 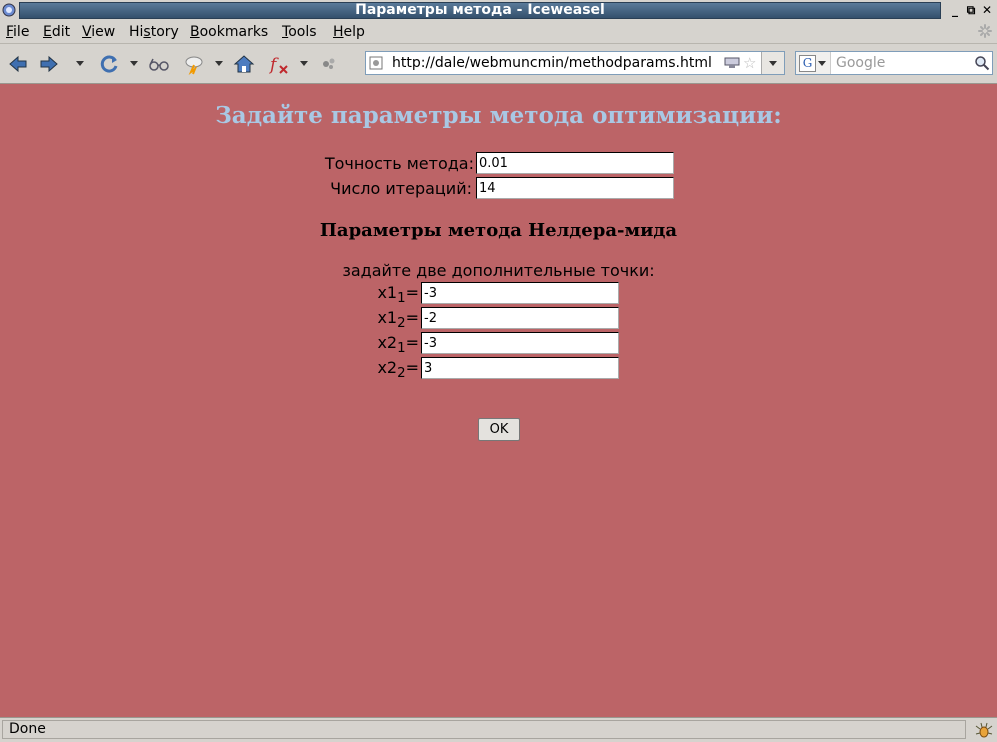 What do you see at coordinates (299, 32) in the screenshot?
I see `menu-tools: Tools` at bounding box center [299, 32].